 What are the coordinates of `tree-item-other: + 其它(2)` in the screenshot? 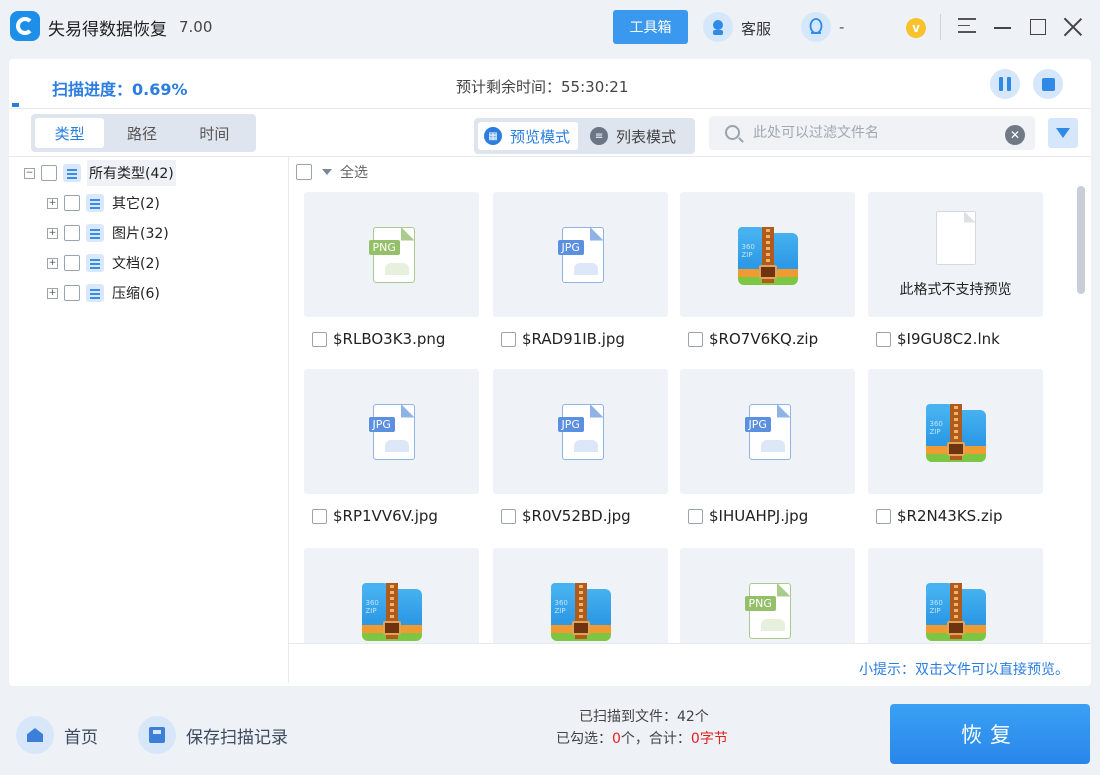 It's located at (104, 203).